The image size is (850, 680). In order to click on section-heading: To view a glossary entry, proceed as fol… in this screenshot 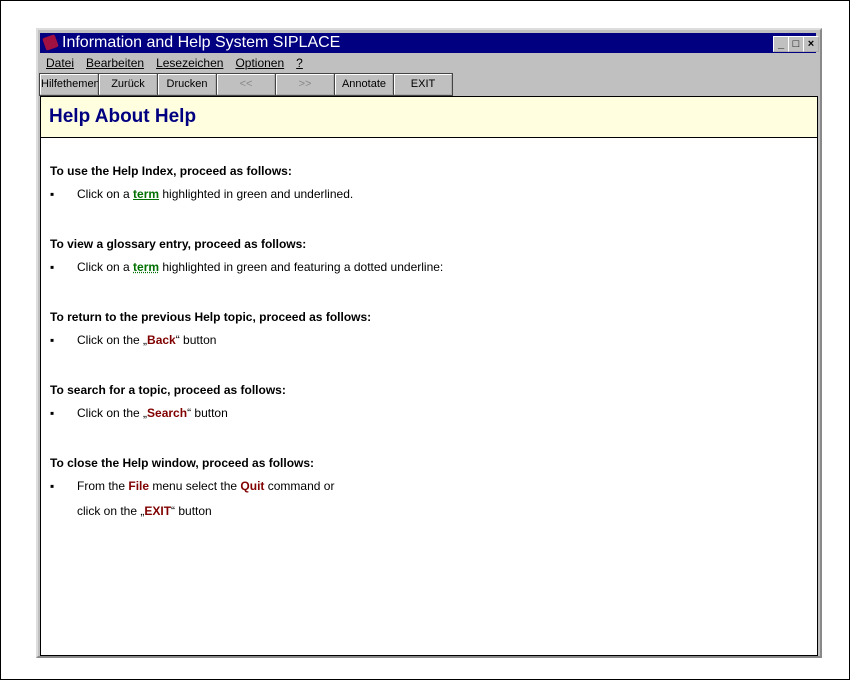, I will do `click(178, 244)`.